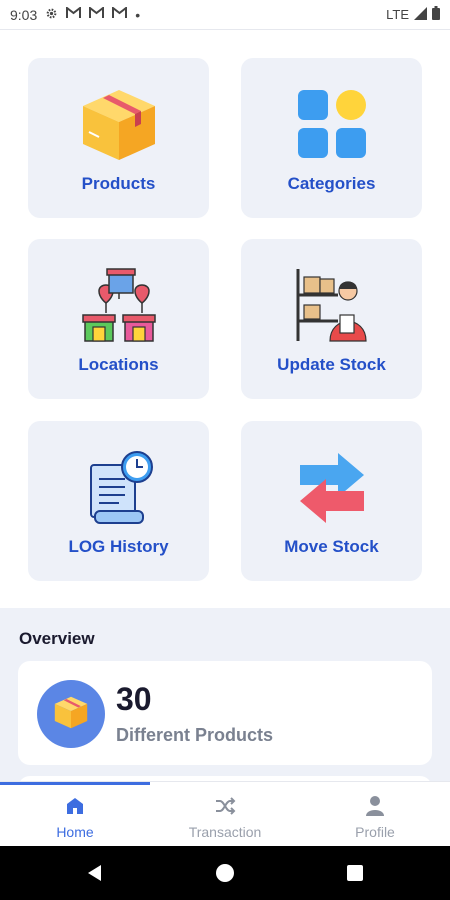 The width and height of the screenshot is (450, 900). Describe the element at coordinates (225, 832) in the screenshot. I see `nav-label: Transaction` at that location.